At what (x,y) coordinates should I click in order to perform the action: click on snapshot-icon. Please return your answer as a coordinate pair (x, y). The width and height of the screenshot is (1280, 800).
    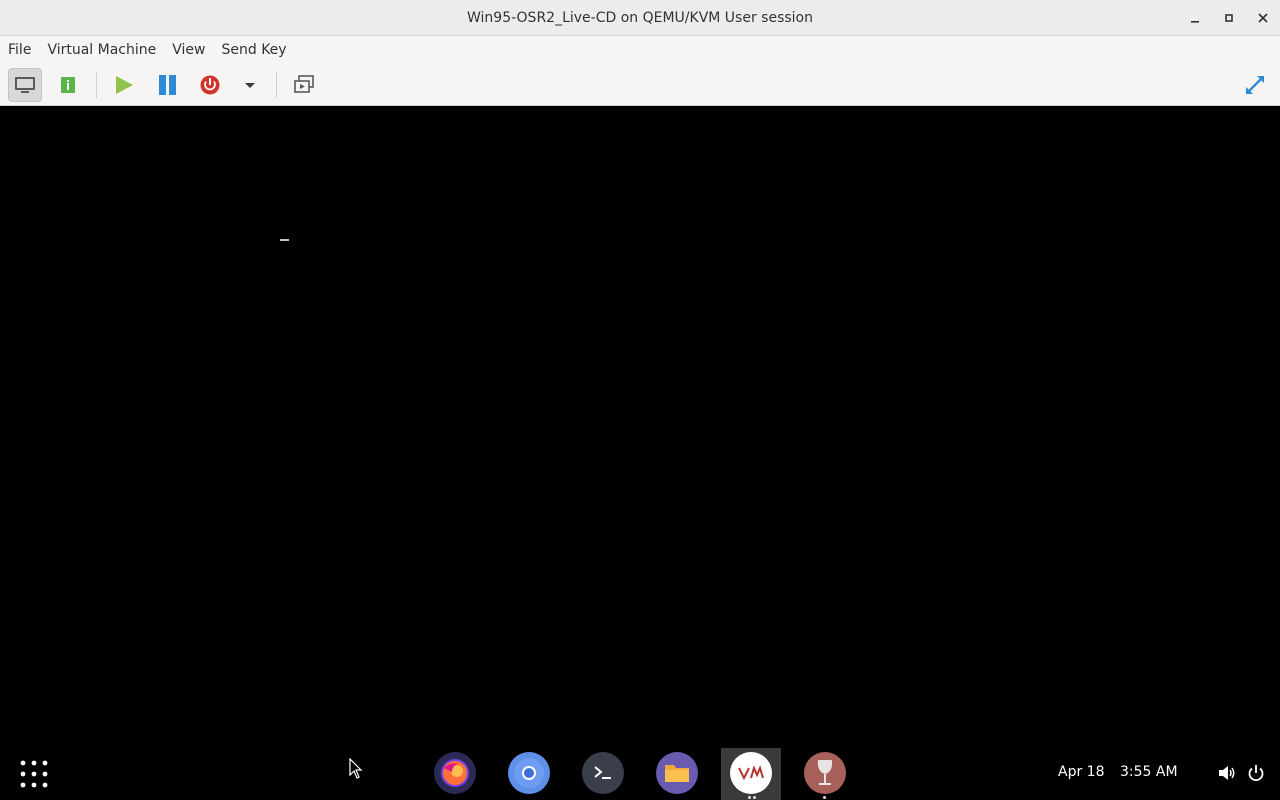
    Looking at the image, I should click on (304, 84).